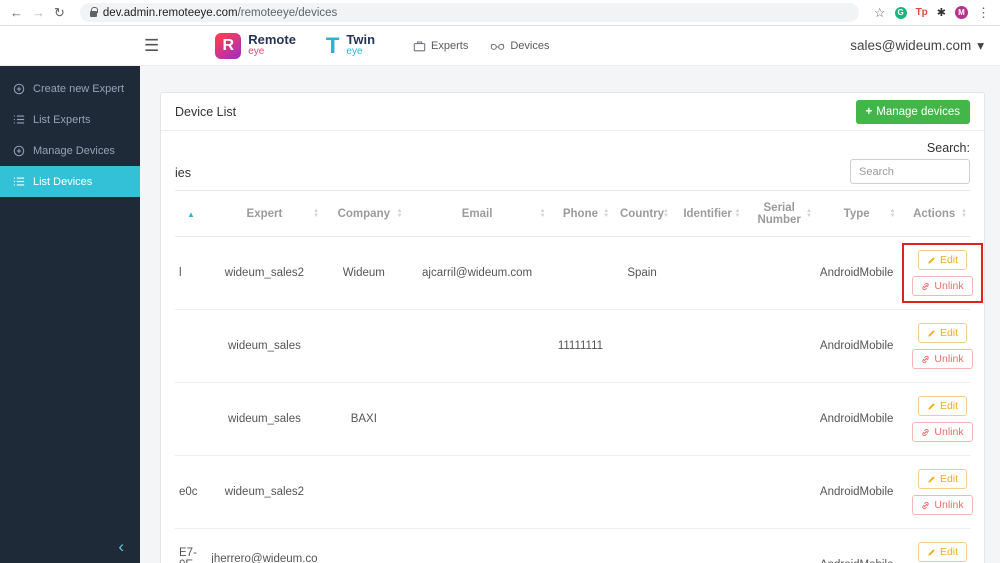 This screenshot has width=1000, height=563. Describe the element at coordinates (191, 545) in the screenshot. I see `cell-id: E7-0E-IB` at that location.